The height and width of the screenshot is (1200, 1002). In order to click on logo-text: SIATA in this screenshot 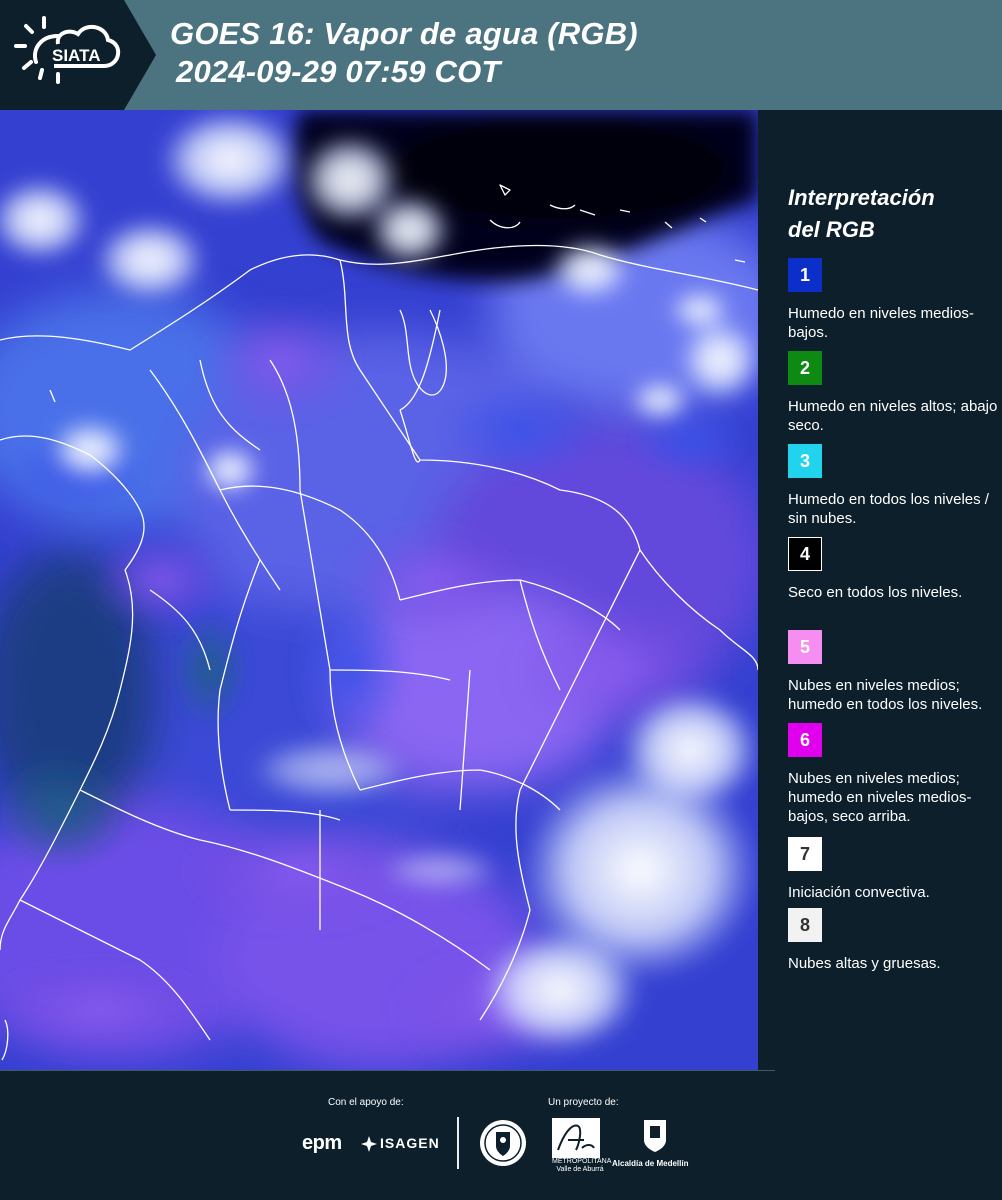, I will do `click(76, 55)`.